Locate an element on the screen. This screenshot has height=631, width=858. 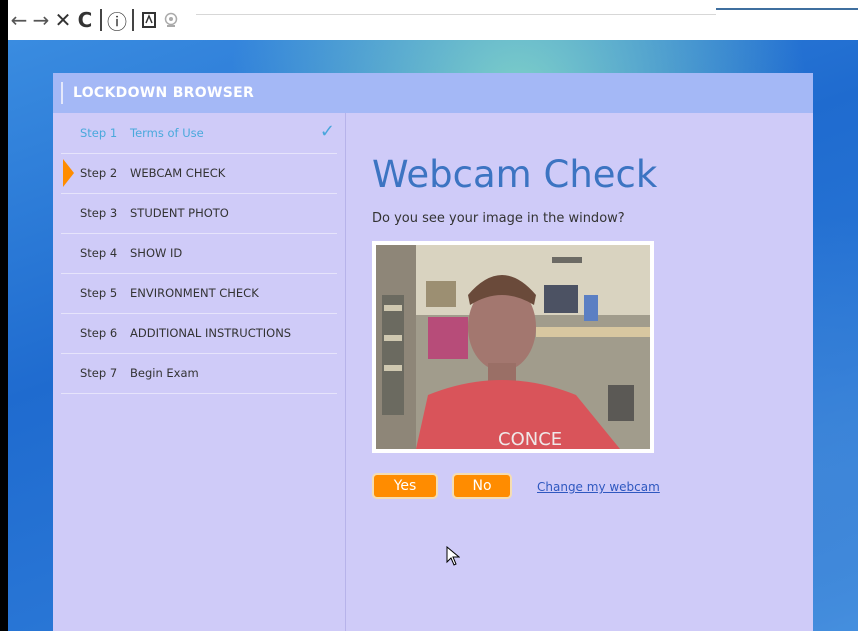
window-title: LOCKDOWN BROWSER is located at coordinates (164, 93).